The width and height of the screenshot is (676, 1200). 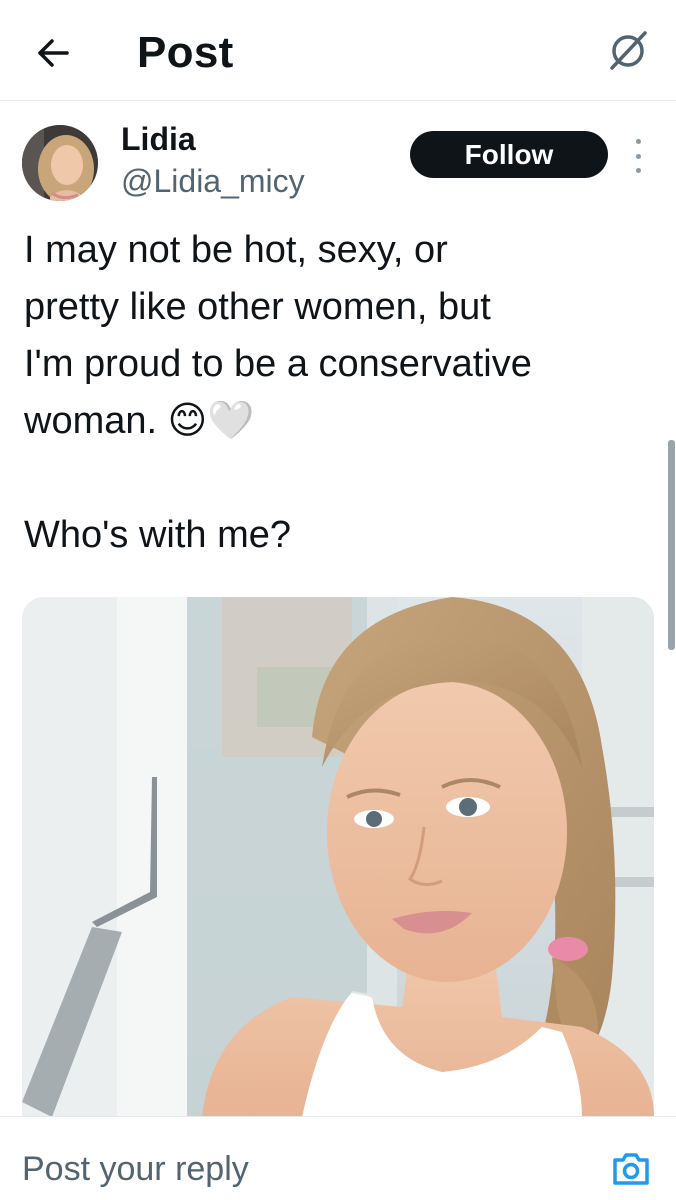 I want to click on avatar-photo, so click(x=60, y=163).